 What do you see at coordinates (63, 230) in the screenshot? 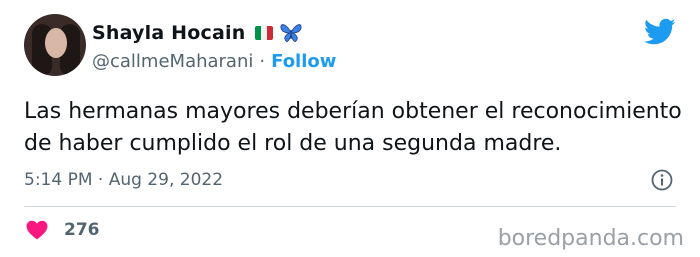
I see `like-row: 276` at bounding box center [63, 230].